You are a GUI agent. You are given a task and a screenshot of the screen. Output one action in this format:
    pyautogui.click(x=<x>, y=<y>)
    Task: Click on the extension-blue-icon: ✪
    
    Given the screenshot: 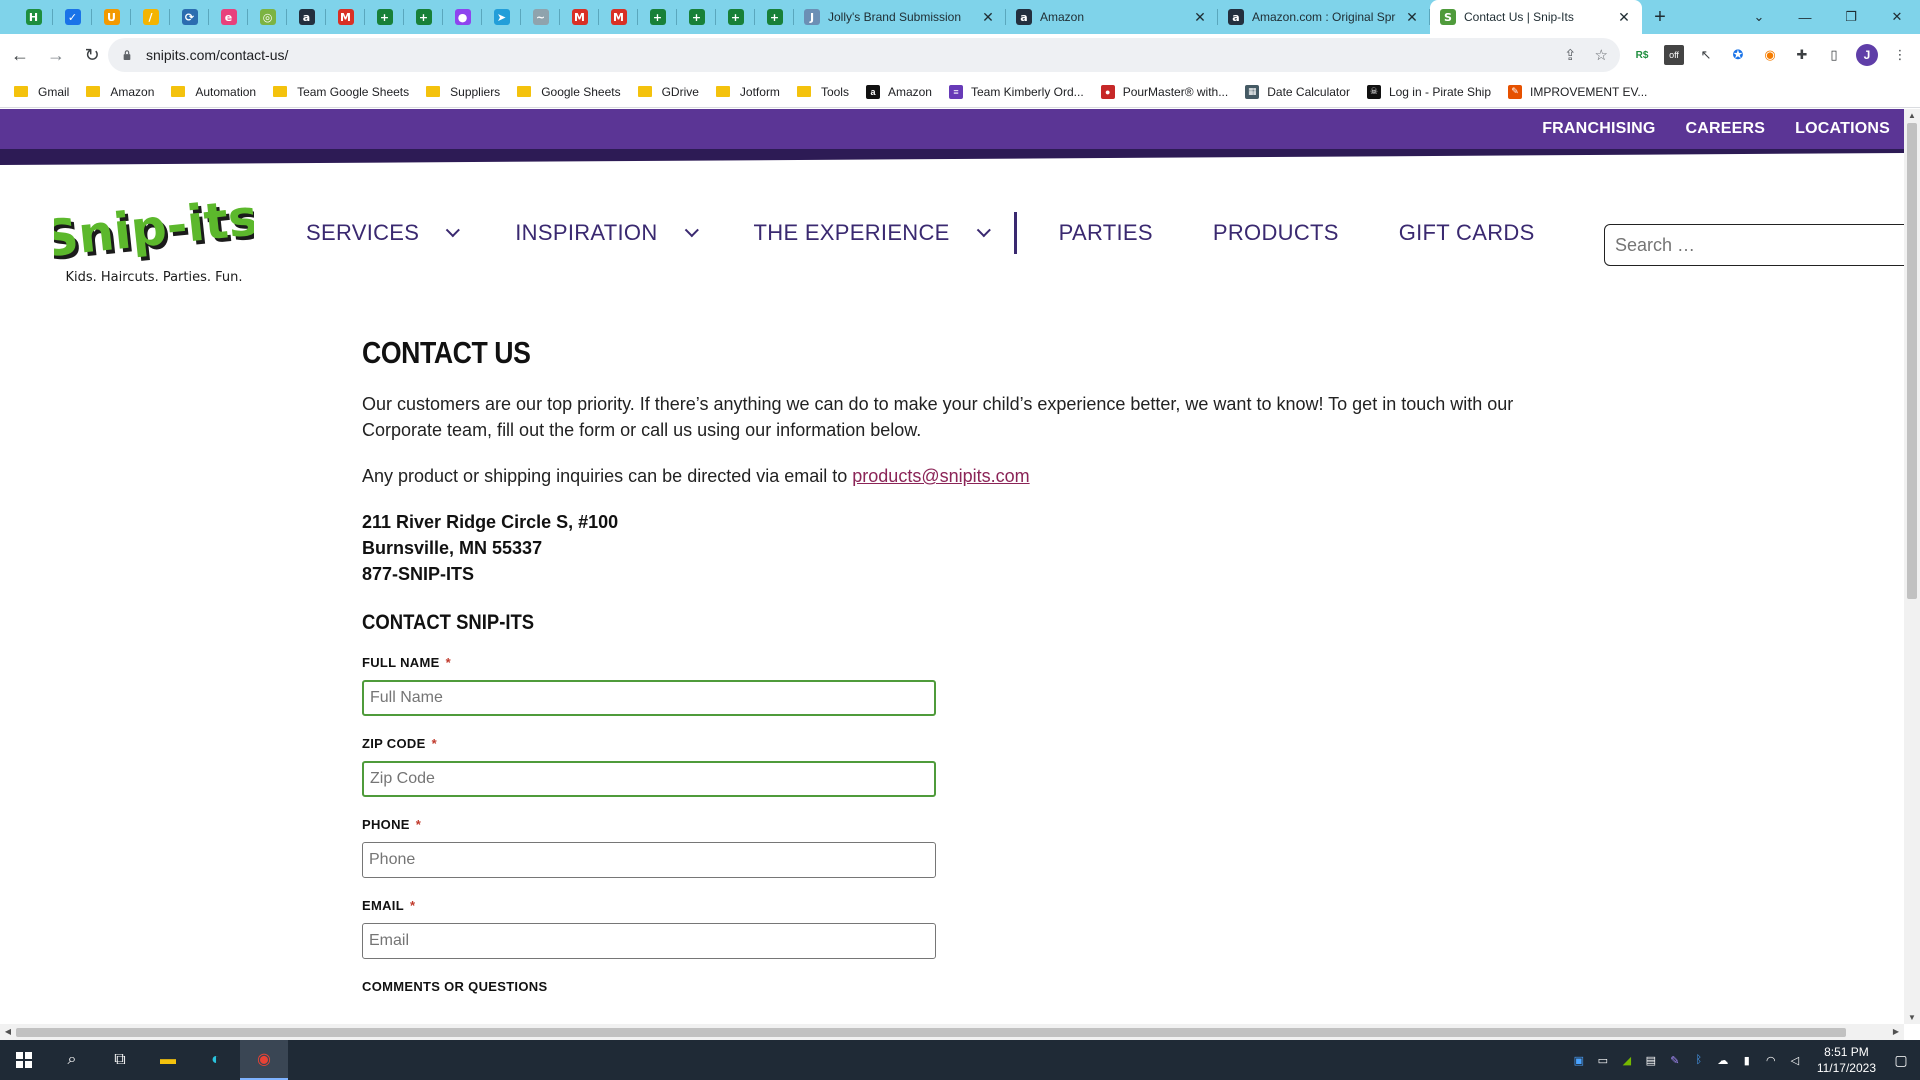 What is the action you would take?
    pyautogui.click(x=1738, y=55)
    